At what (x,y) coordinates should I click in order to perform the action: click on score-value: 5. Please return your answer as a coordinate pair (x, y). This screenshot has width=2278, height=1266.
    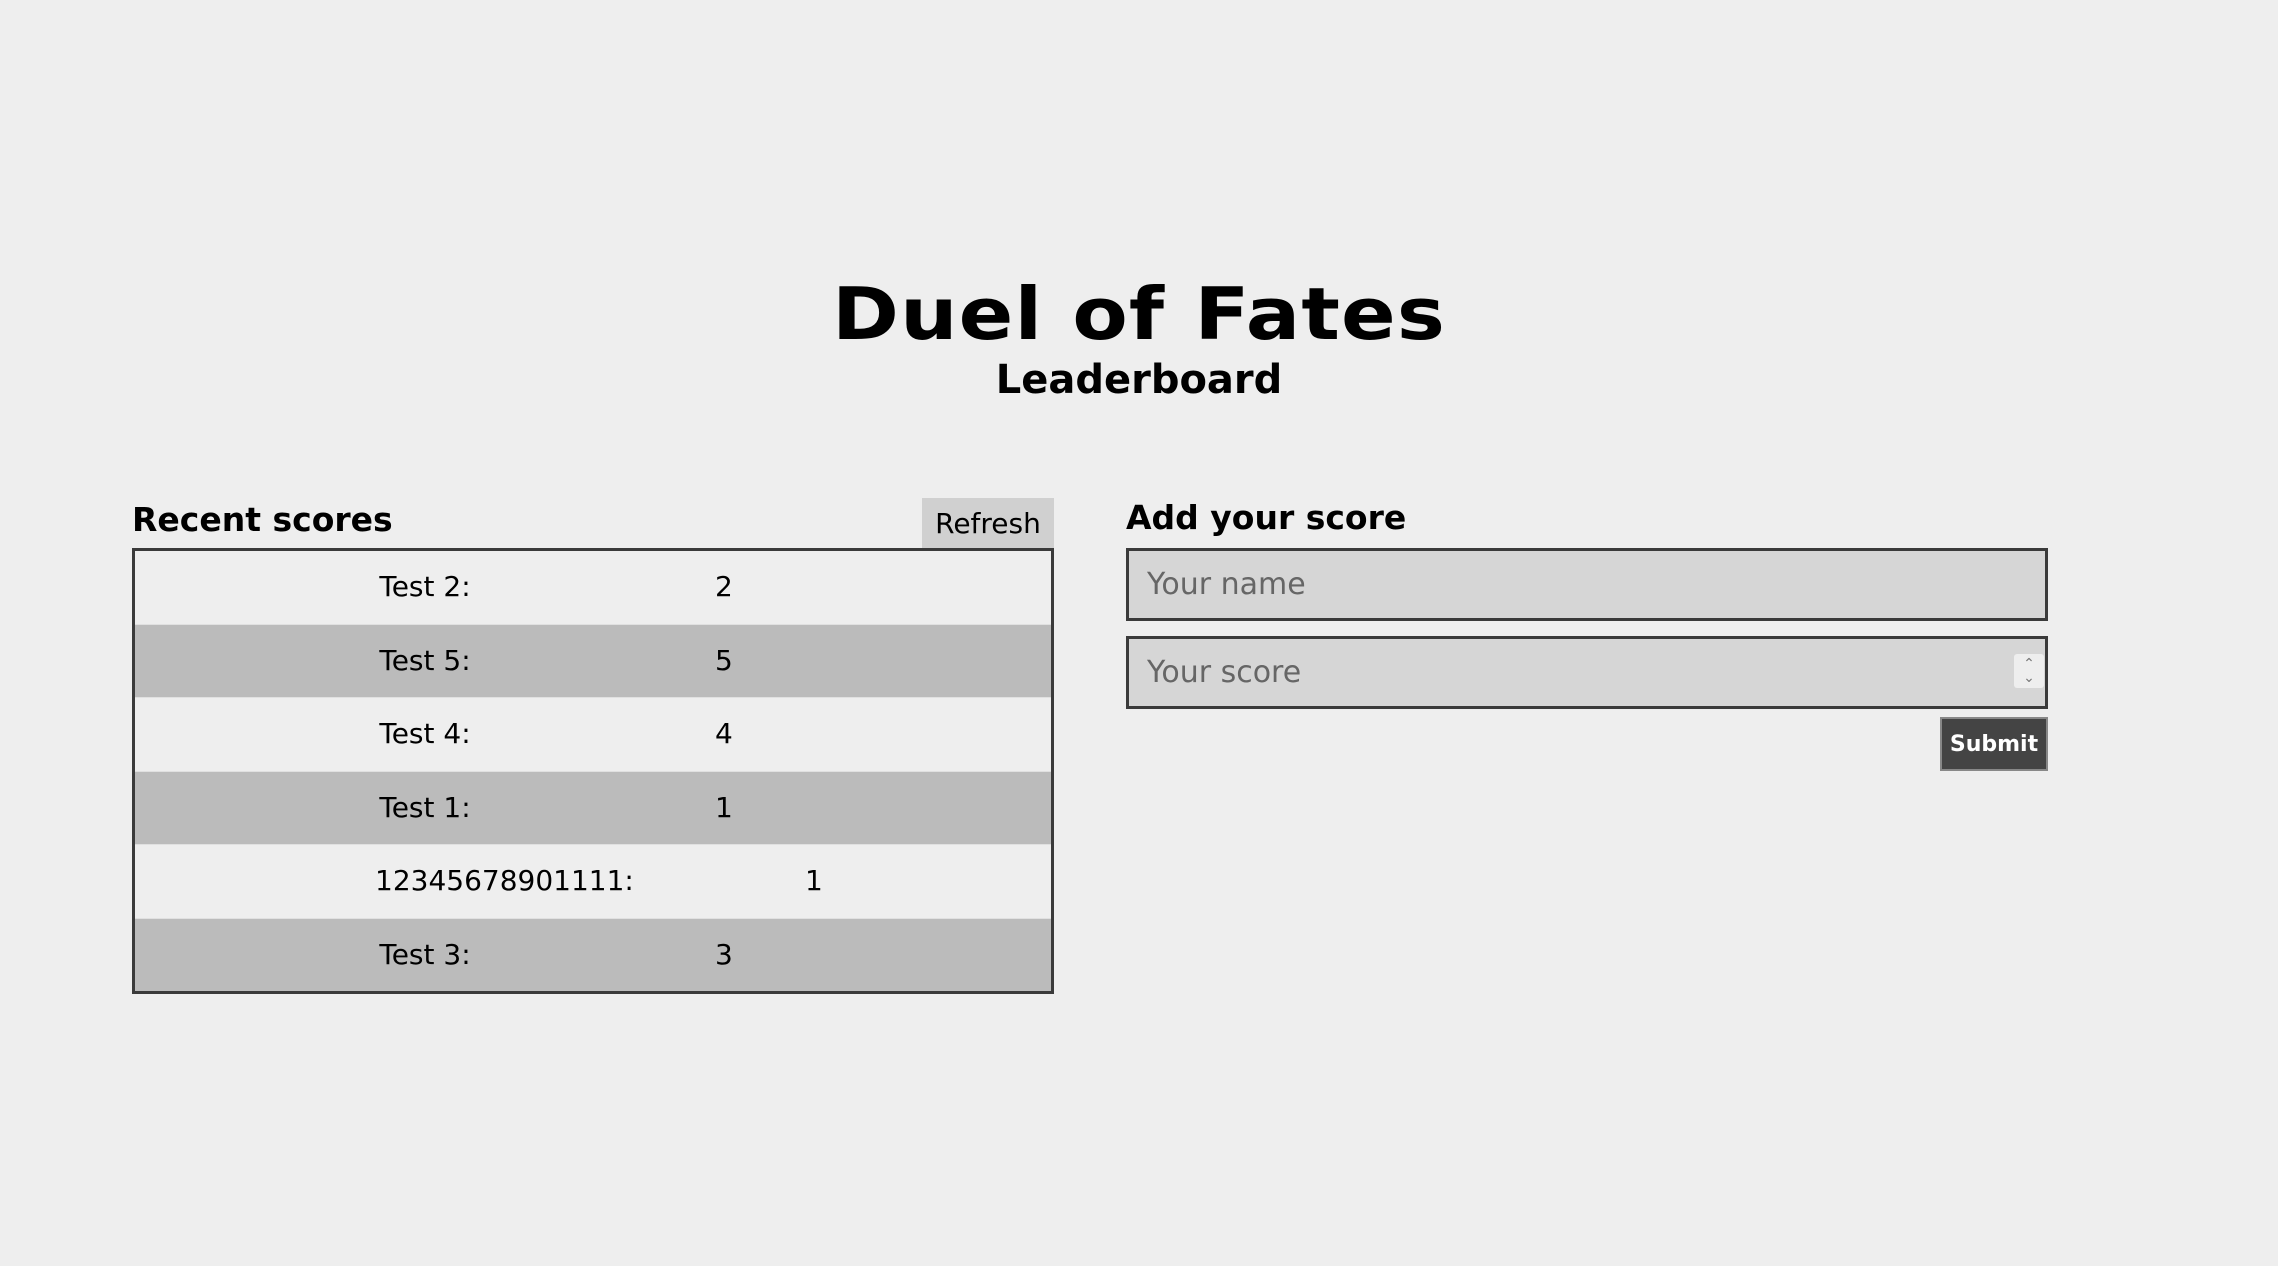
    Looking at the image, I should click on (724, 660).